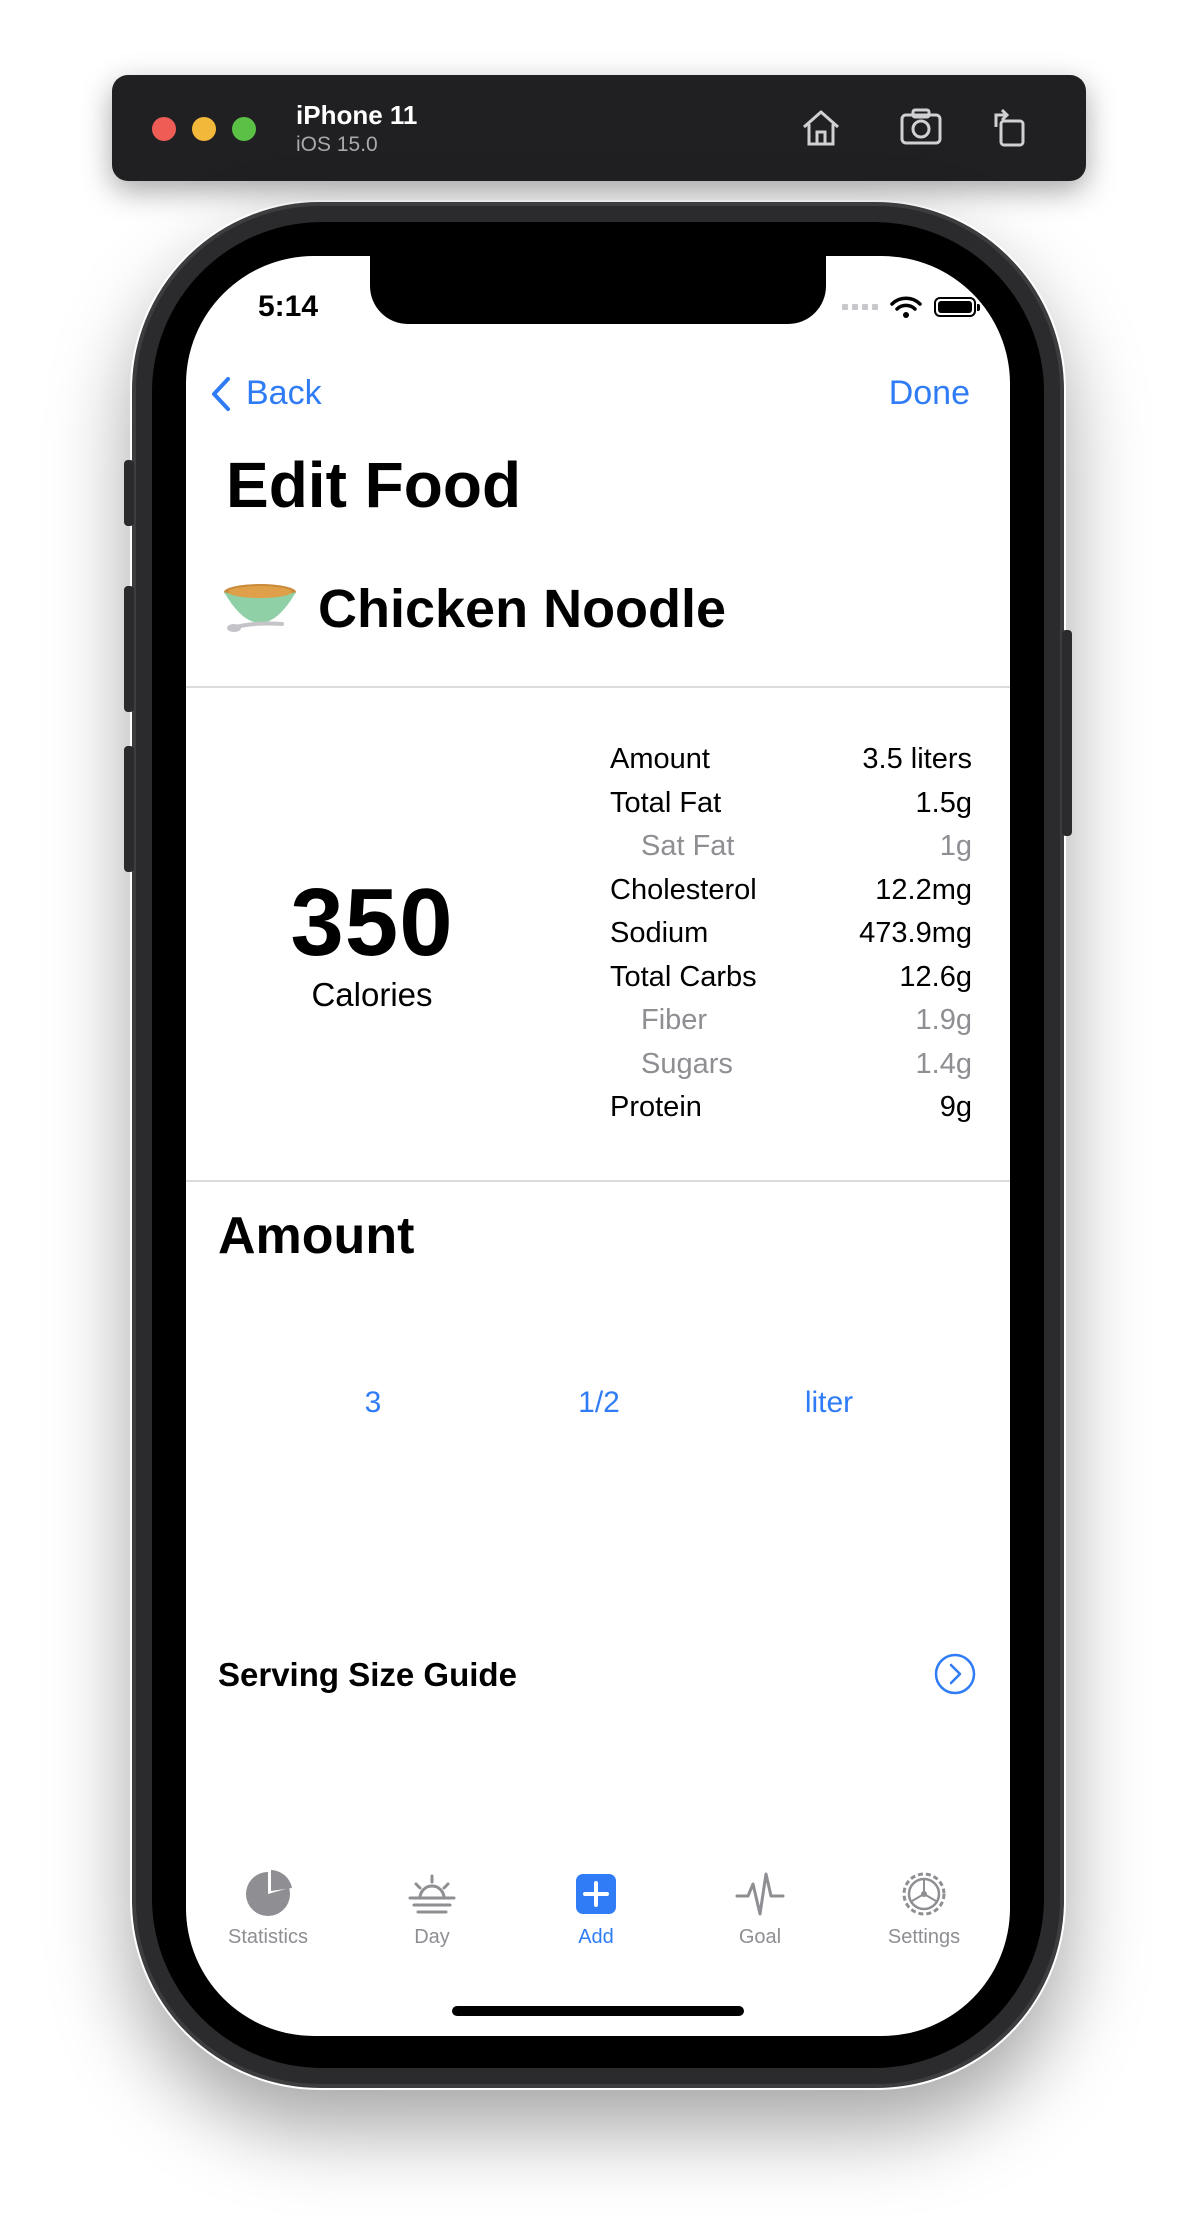  What do you see at coordinates (660, 759) in the screenshot?
I see `nutrition-label: Amount` at bounding box center [660, 759].